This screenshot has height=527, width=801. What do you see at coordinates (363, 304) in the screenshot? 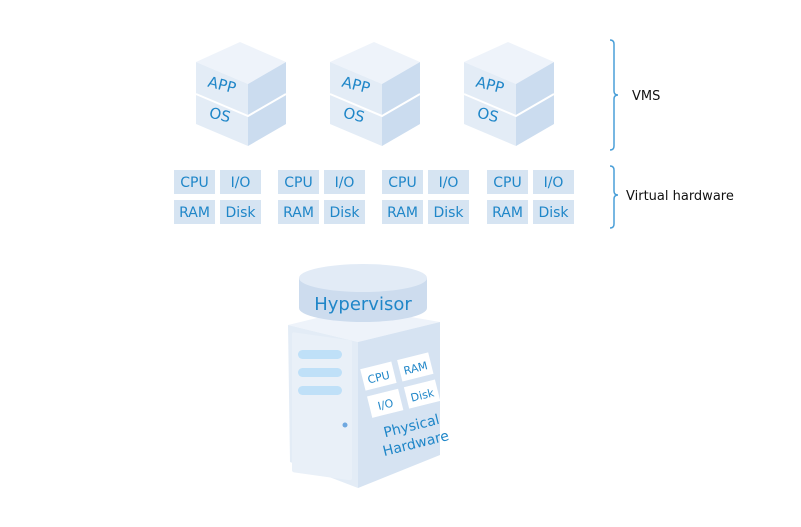
I see `hypervisor-label: Hypervisor` at bounding box center [363, 304].